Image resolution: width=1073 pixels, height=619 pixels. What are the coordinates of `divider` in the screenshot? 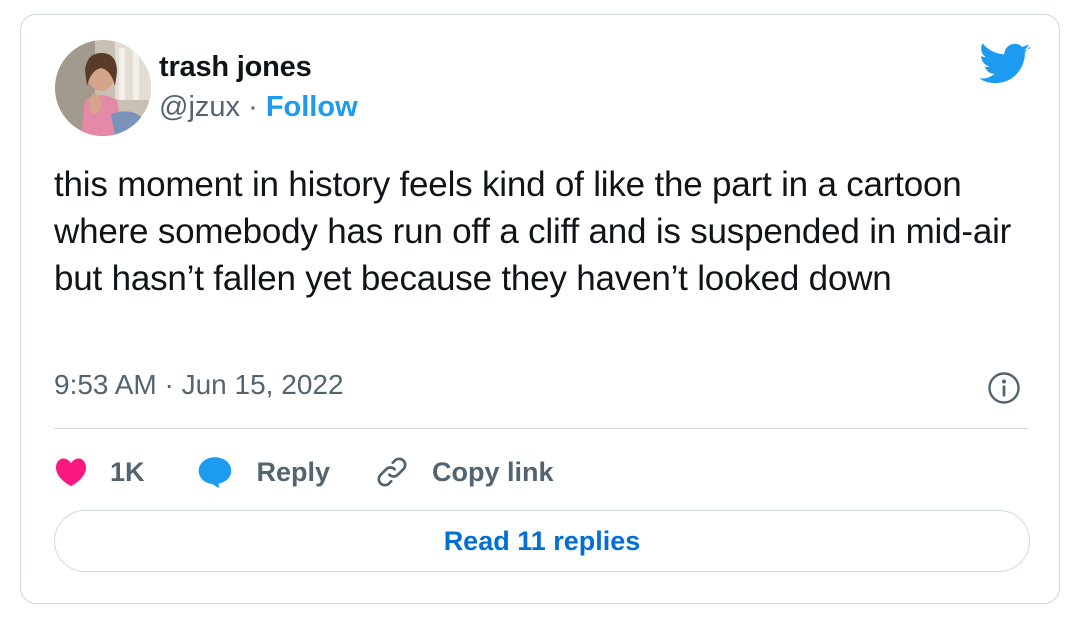 It's located at (541, 428).